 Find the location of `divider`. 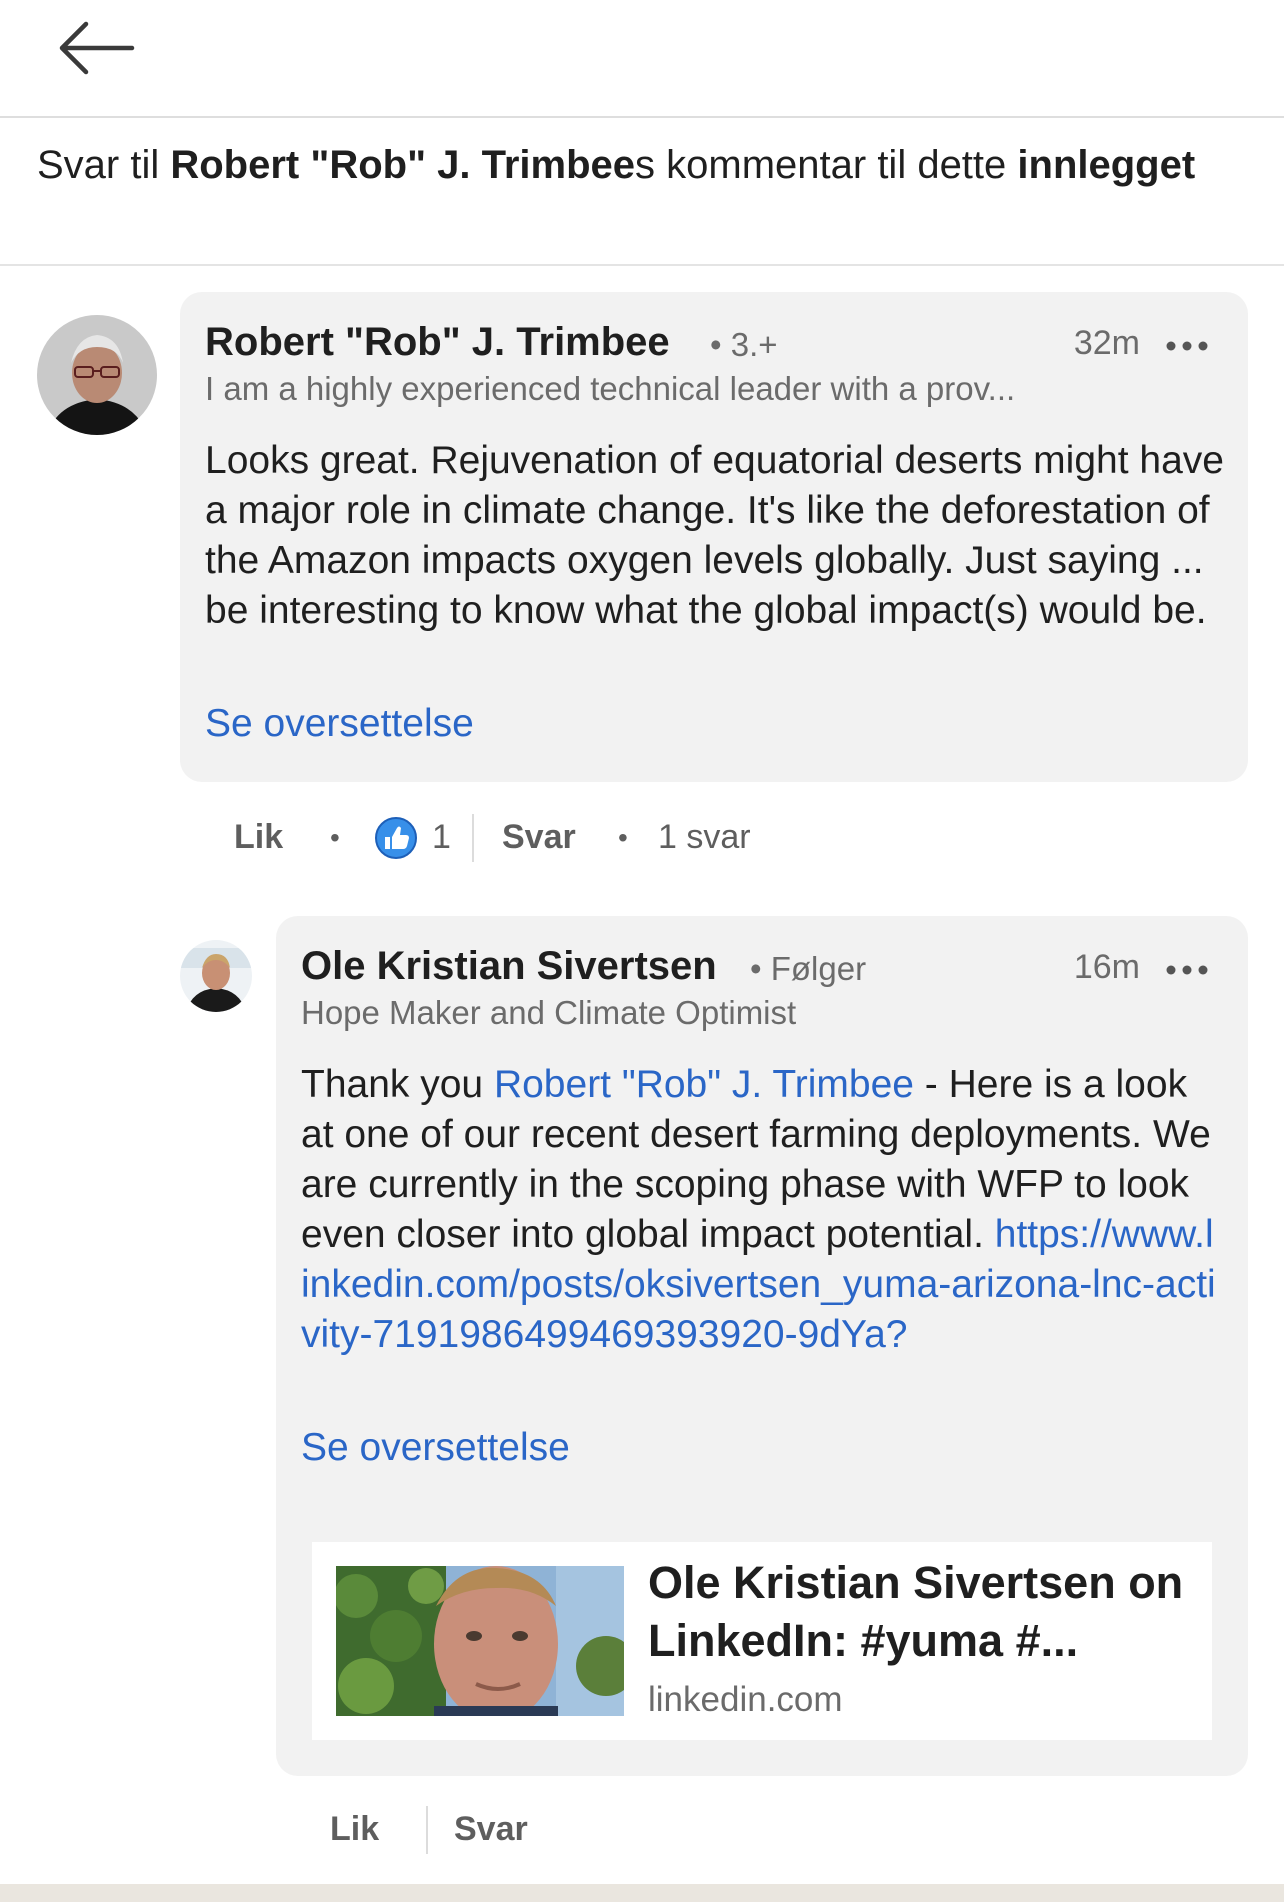

divider is located at coordinates (642, 265).